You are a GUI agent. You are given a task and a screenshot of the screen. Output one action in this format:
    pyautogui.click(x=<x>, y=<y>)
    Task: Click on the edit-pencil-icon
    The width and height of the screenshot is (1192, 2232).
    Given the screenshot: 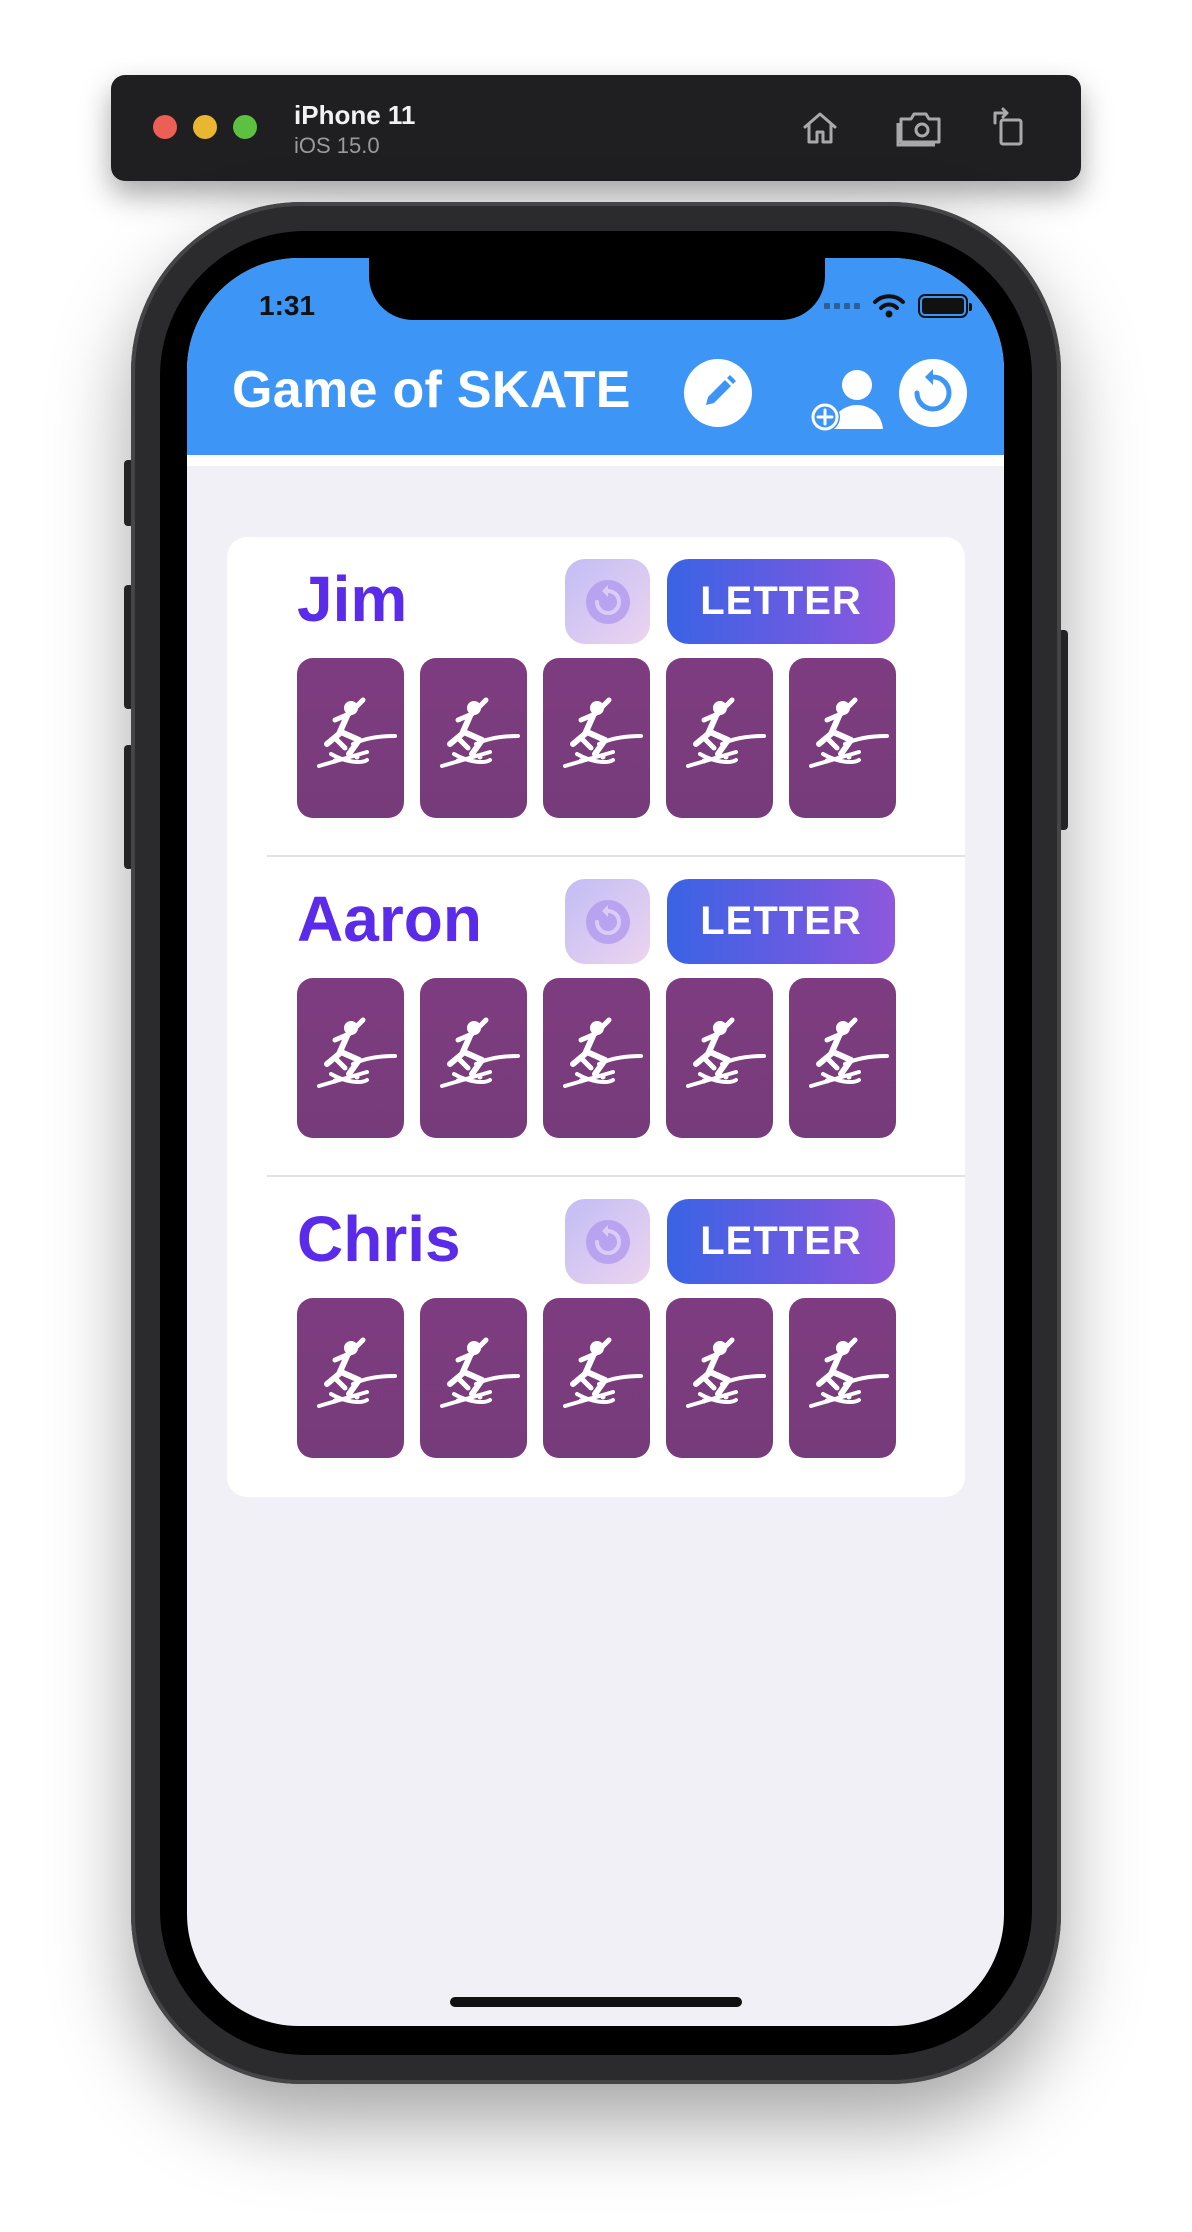 What is the action you would take?
    pyautogui.click(x=718, y=393)
    